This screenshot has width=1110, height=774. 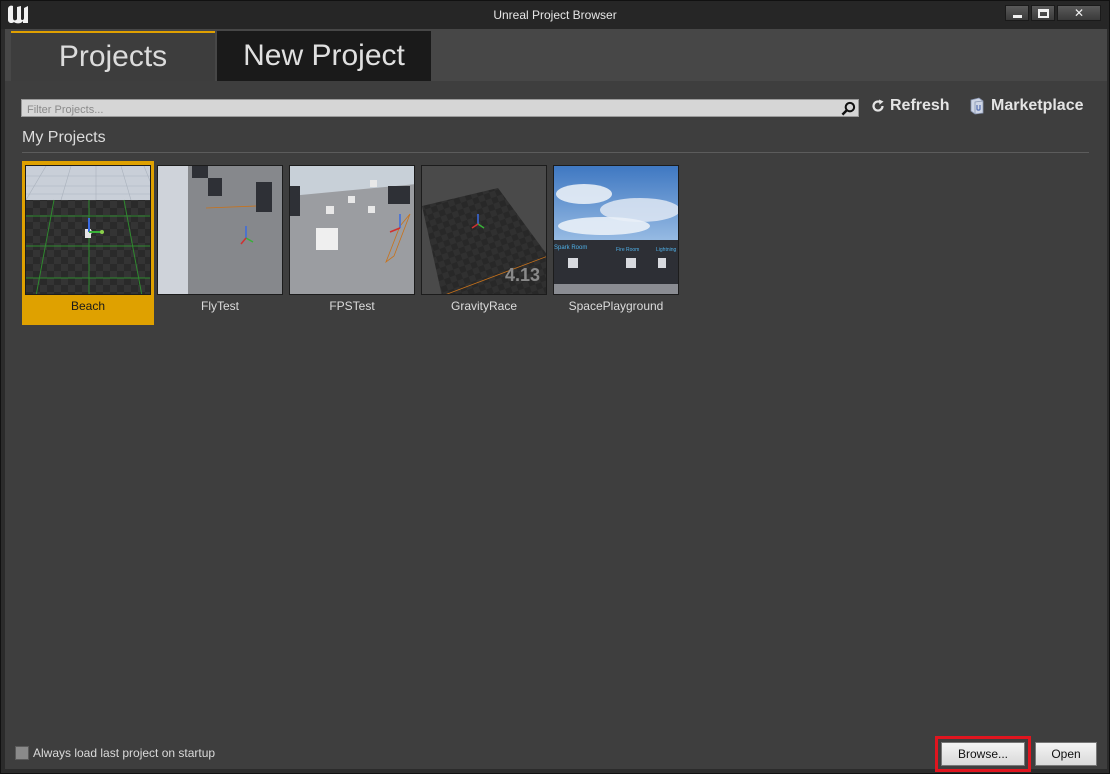 I want to click on filter-projects-input, so click(x=440, y=110).